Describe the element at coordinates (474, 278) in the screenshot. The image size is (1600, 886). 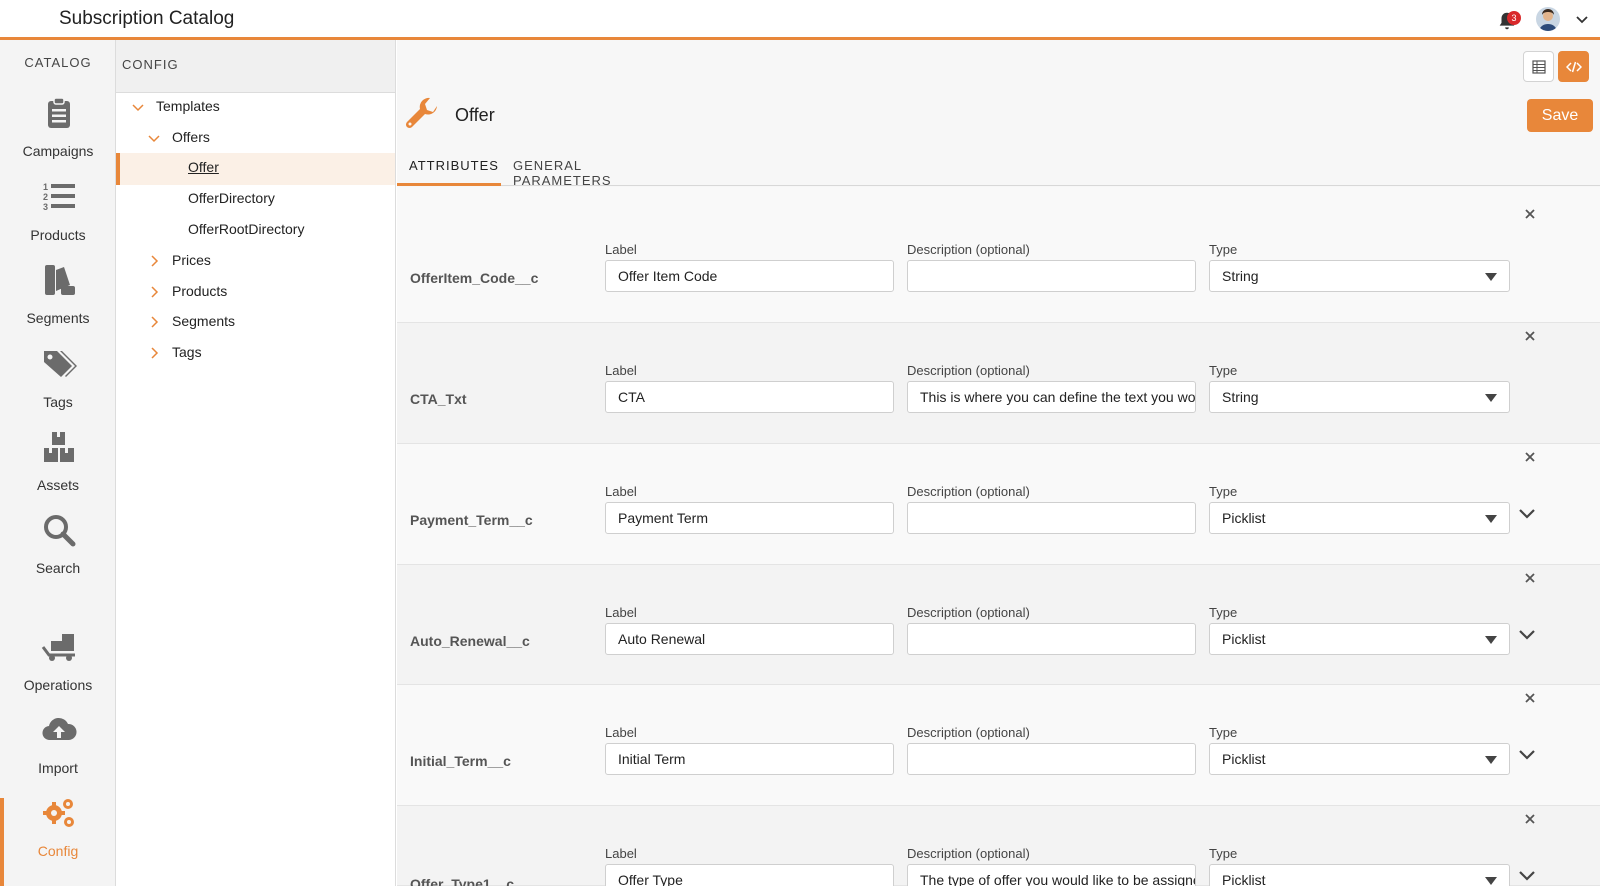
I see `attribute-api-name: OfferItem_Code__c` at that location.